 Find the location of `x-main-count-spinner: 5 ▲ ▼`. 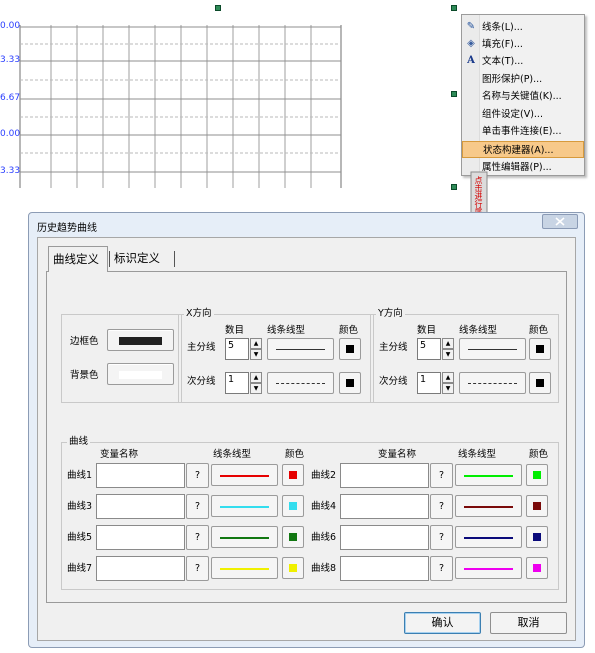

x-main-count-spinner: 5 ▲ ▼ is located at coordinates (243, 349).